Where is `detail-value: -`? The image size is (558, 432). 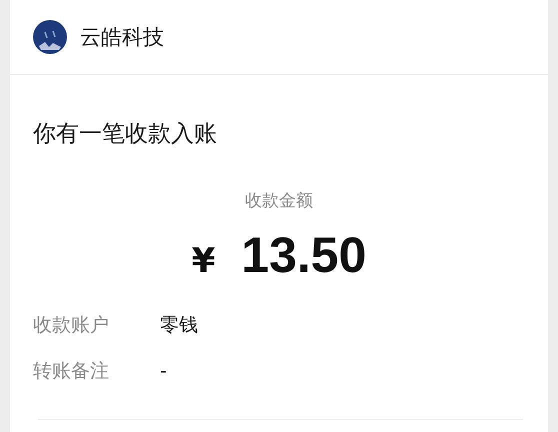 detail-value: - is located at coordinates (163, 371).